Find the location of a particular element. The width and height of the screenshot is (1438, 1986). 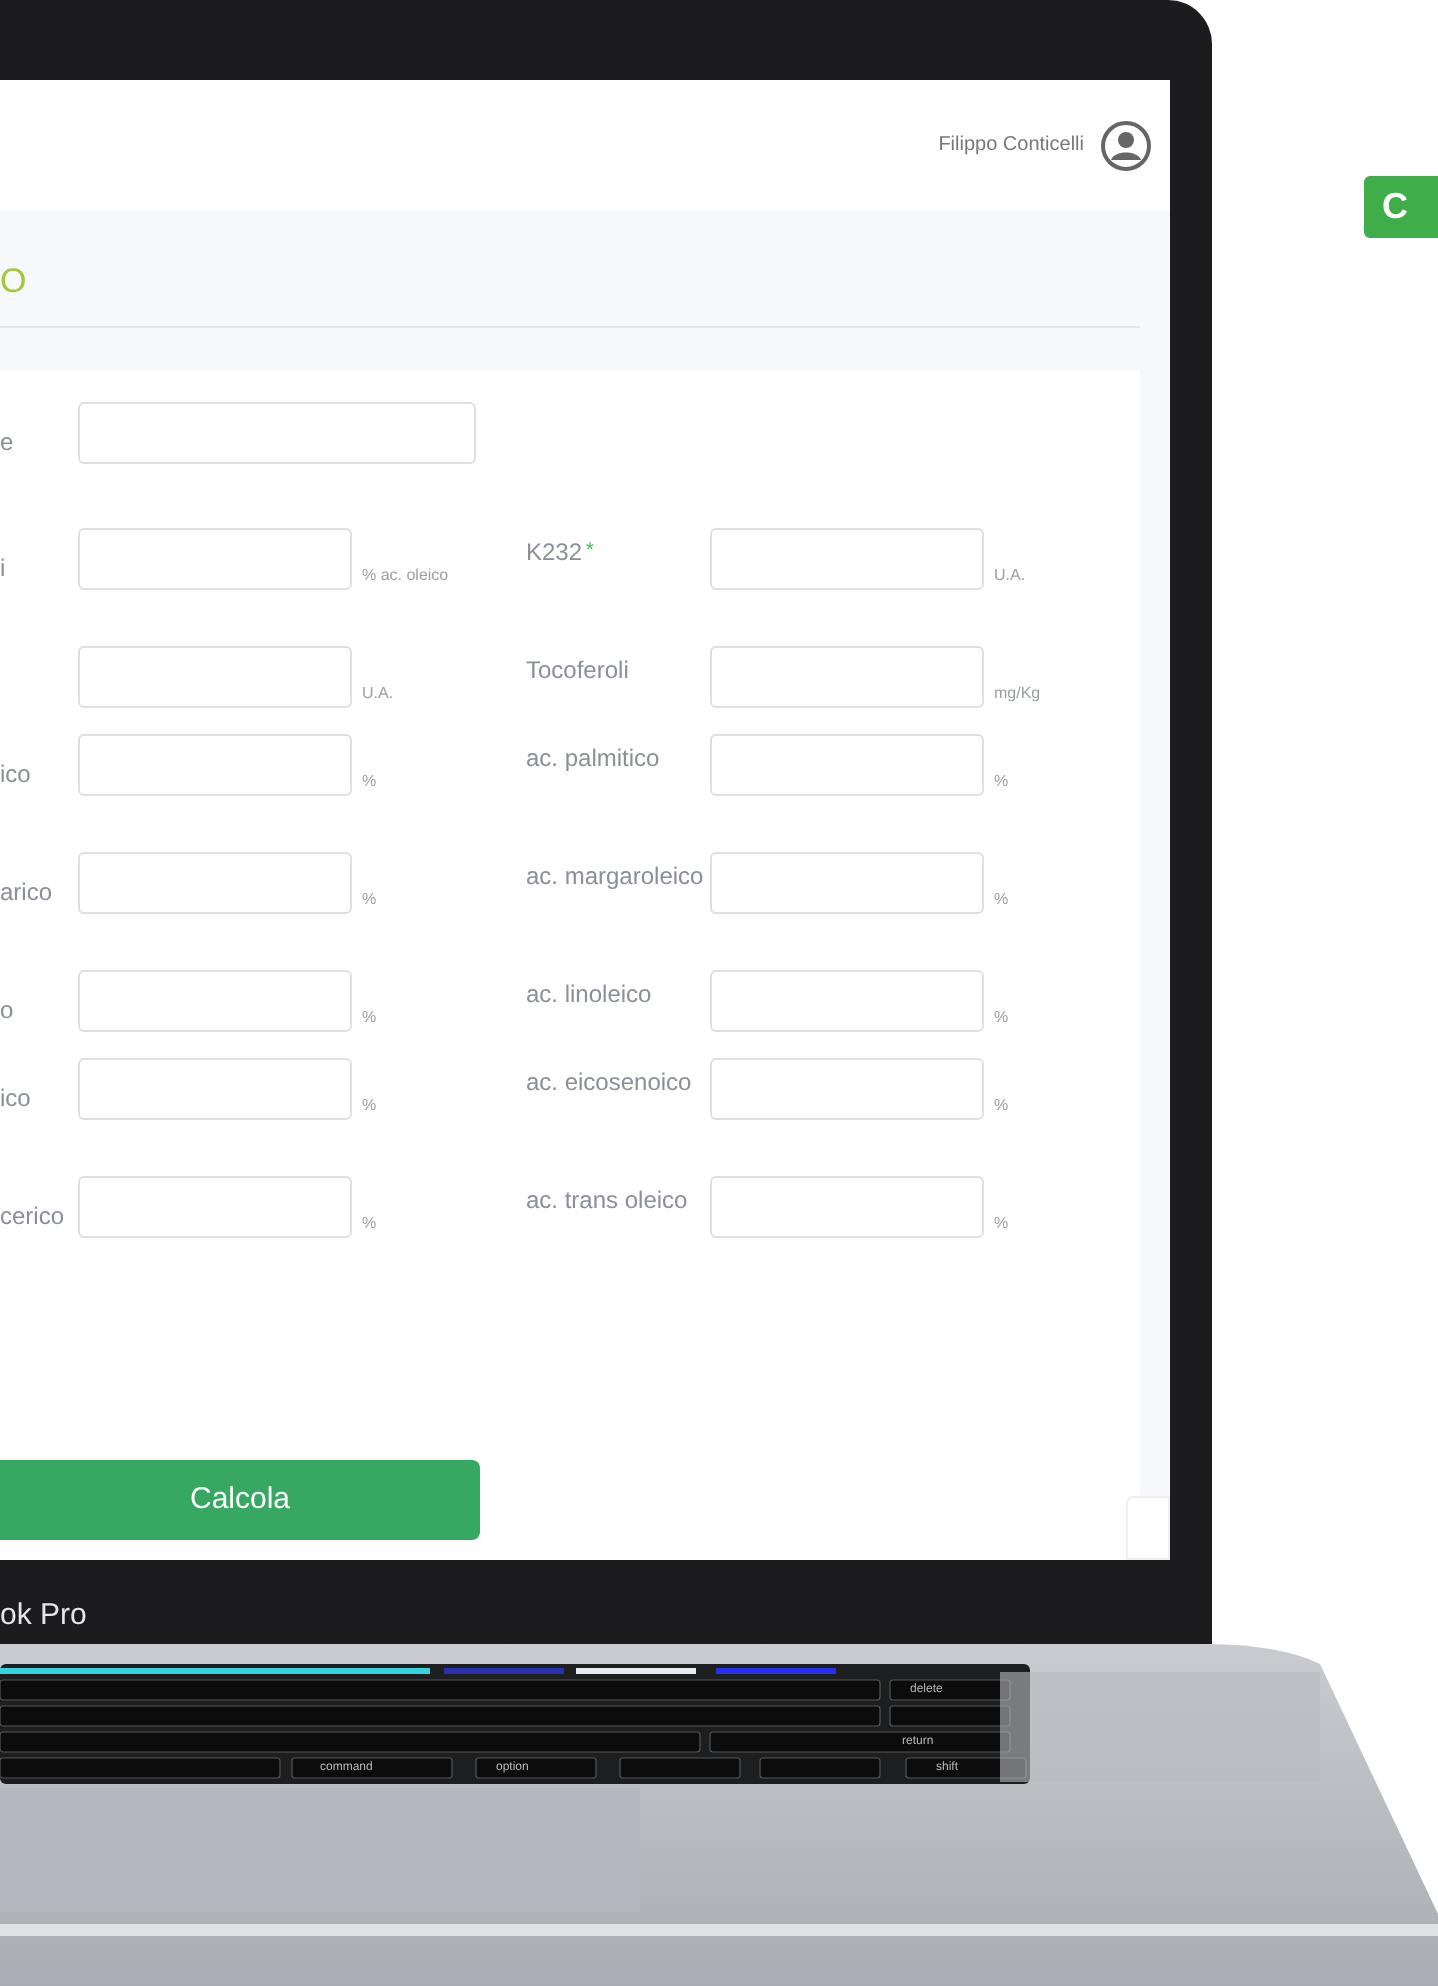

field-label: ac. palmitico is located at coordinates (593, 758).